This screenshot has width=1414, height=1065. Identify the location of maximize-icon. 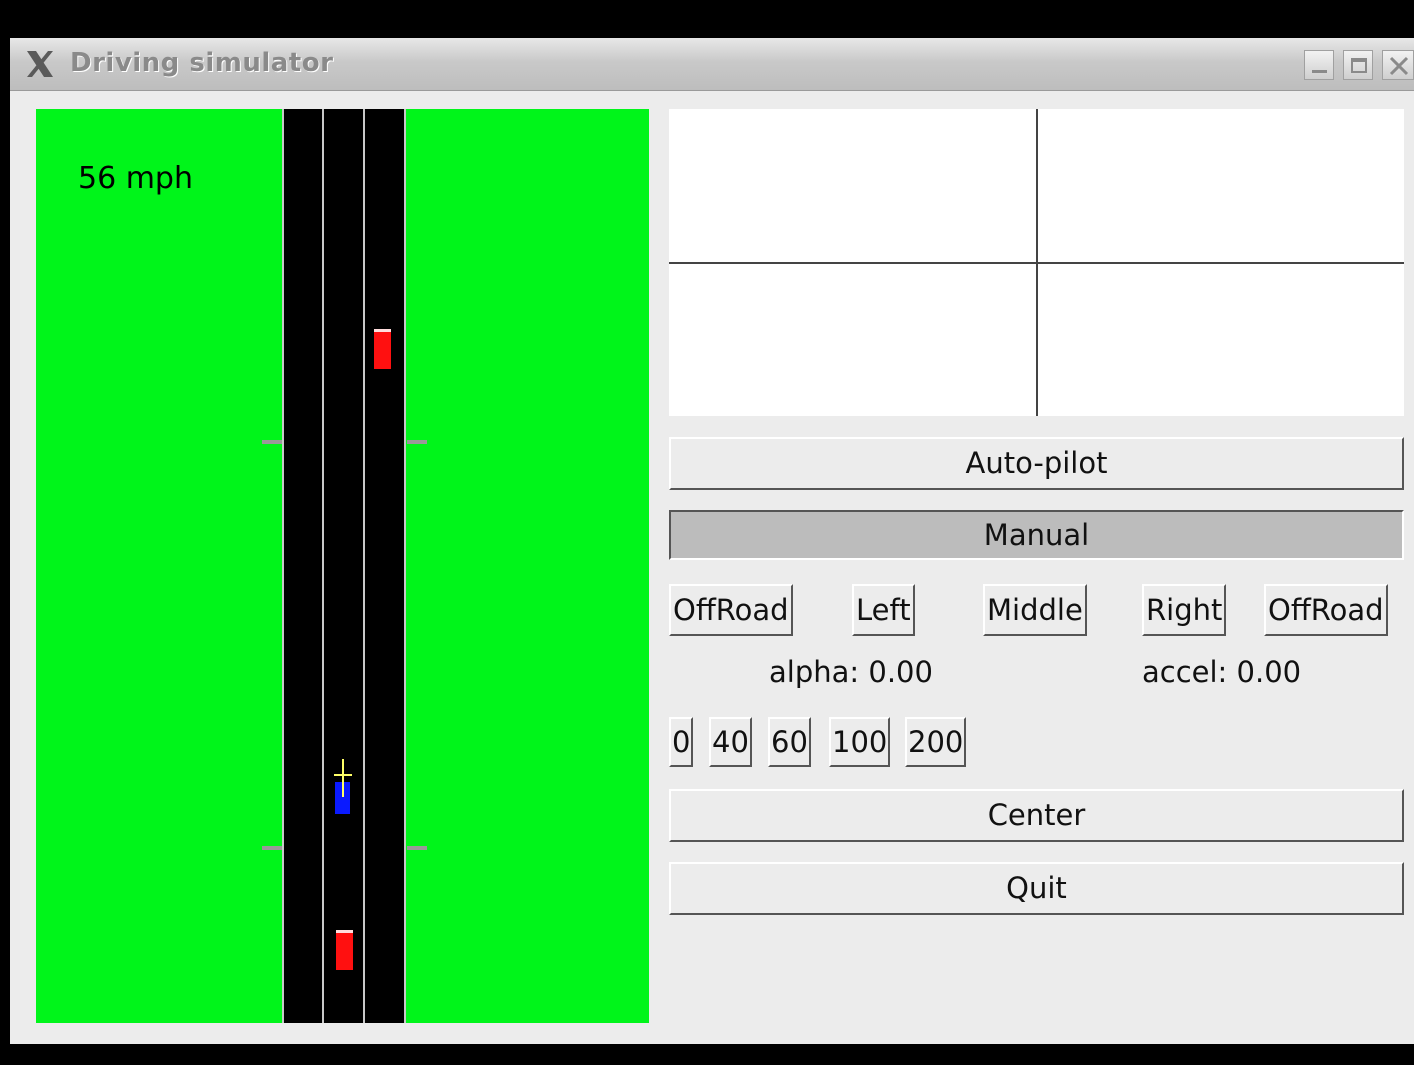
(1359, 65).